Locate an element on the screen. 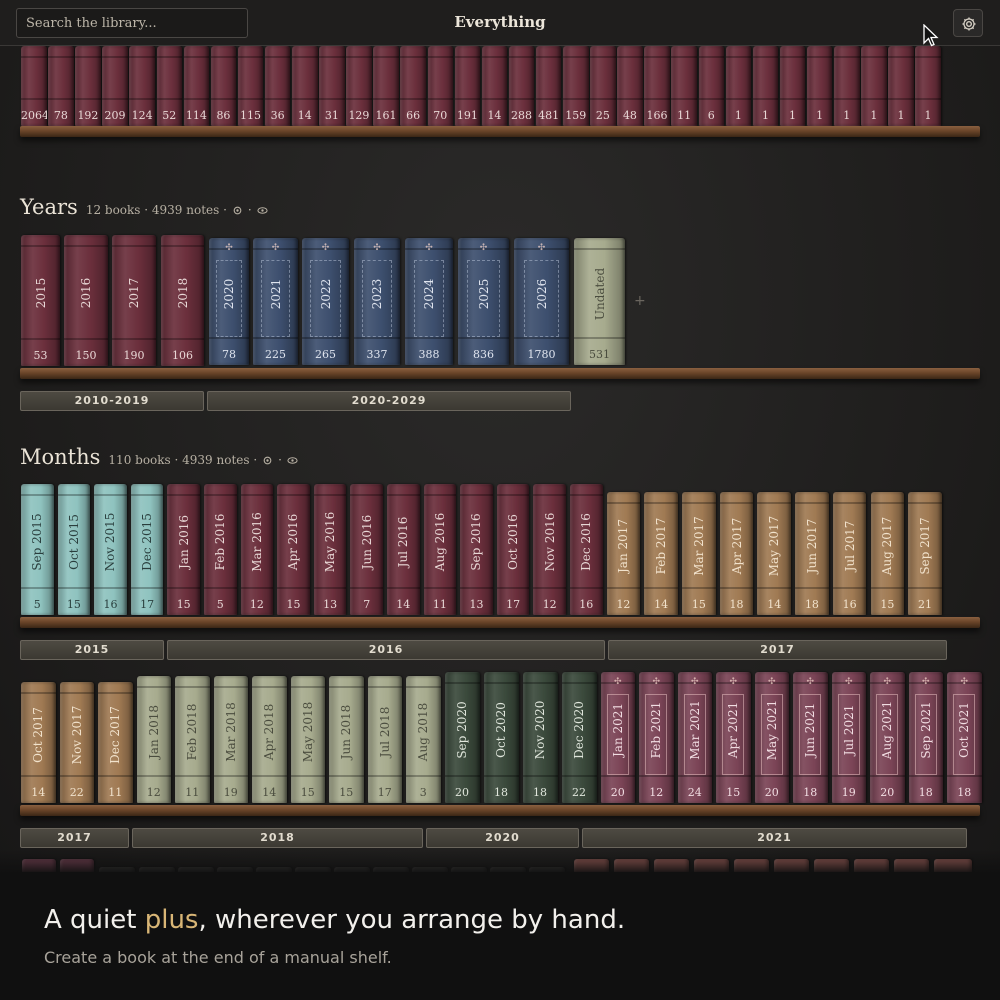 The image size is (1000, 1000). book-spine: Oct 2015 15 is located at coordinates (74, 549).